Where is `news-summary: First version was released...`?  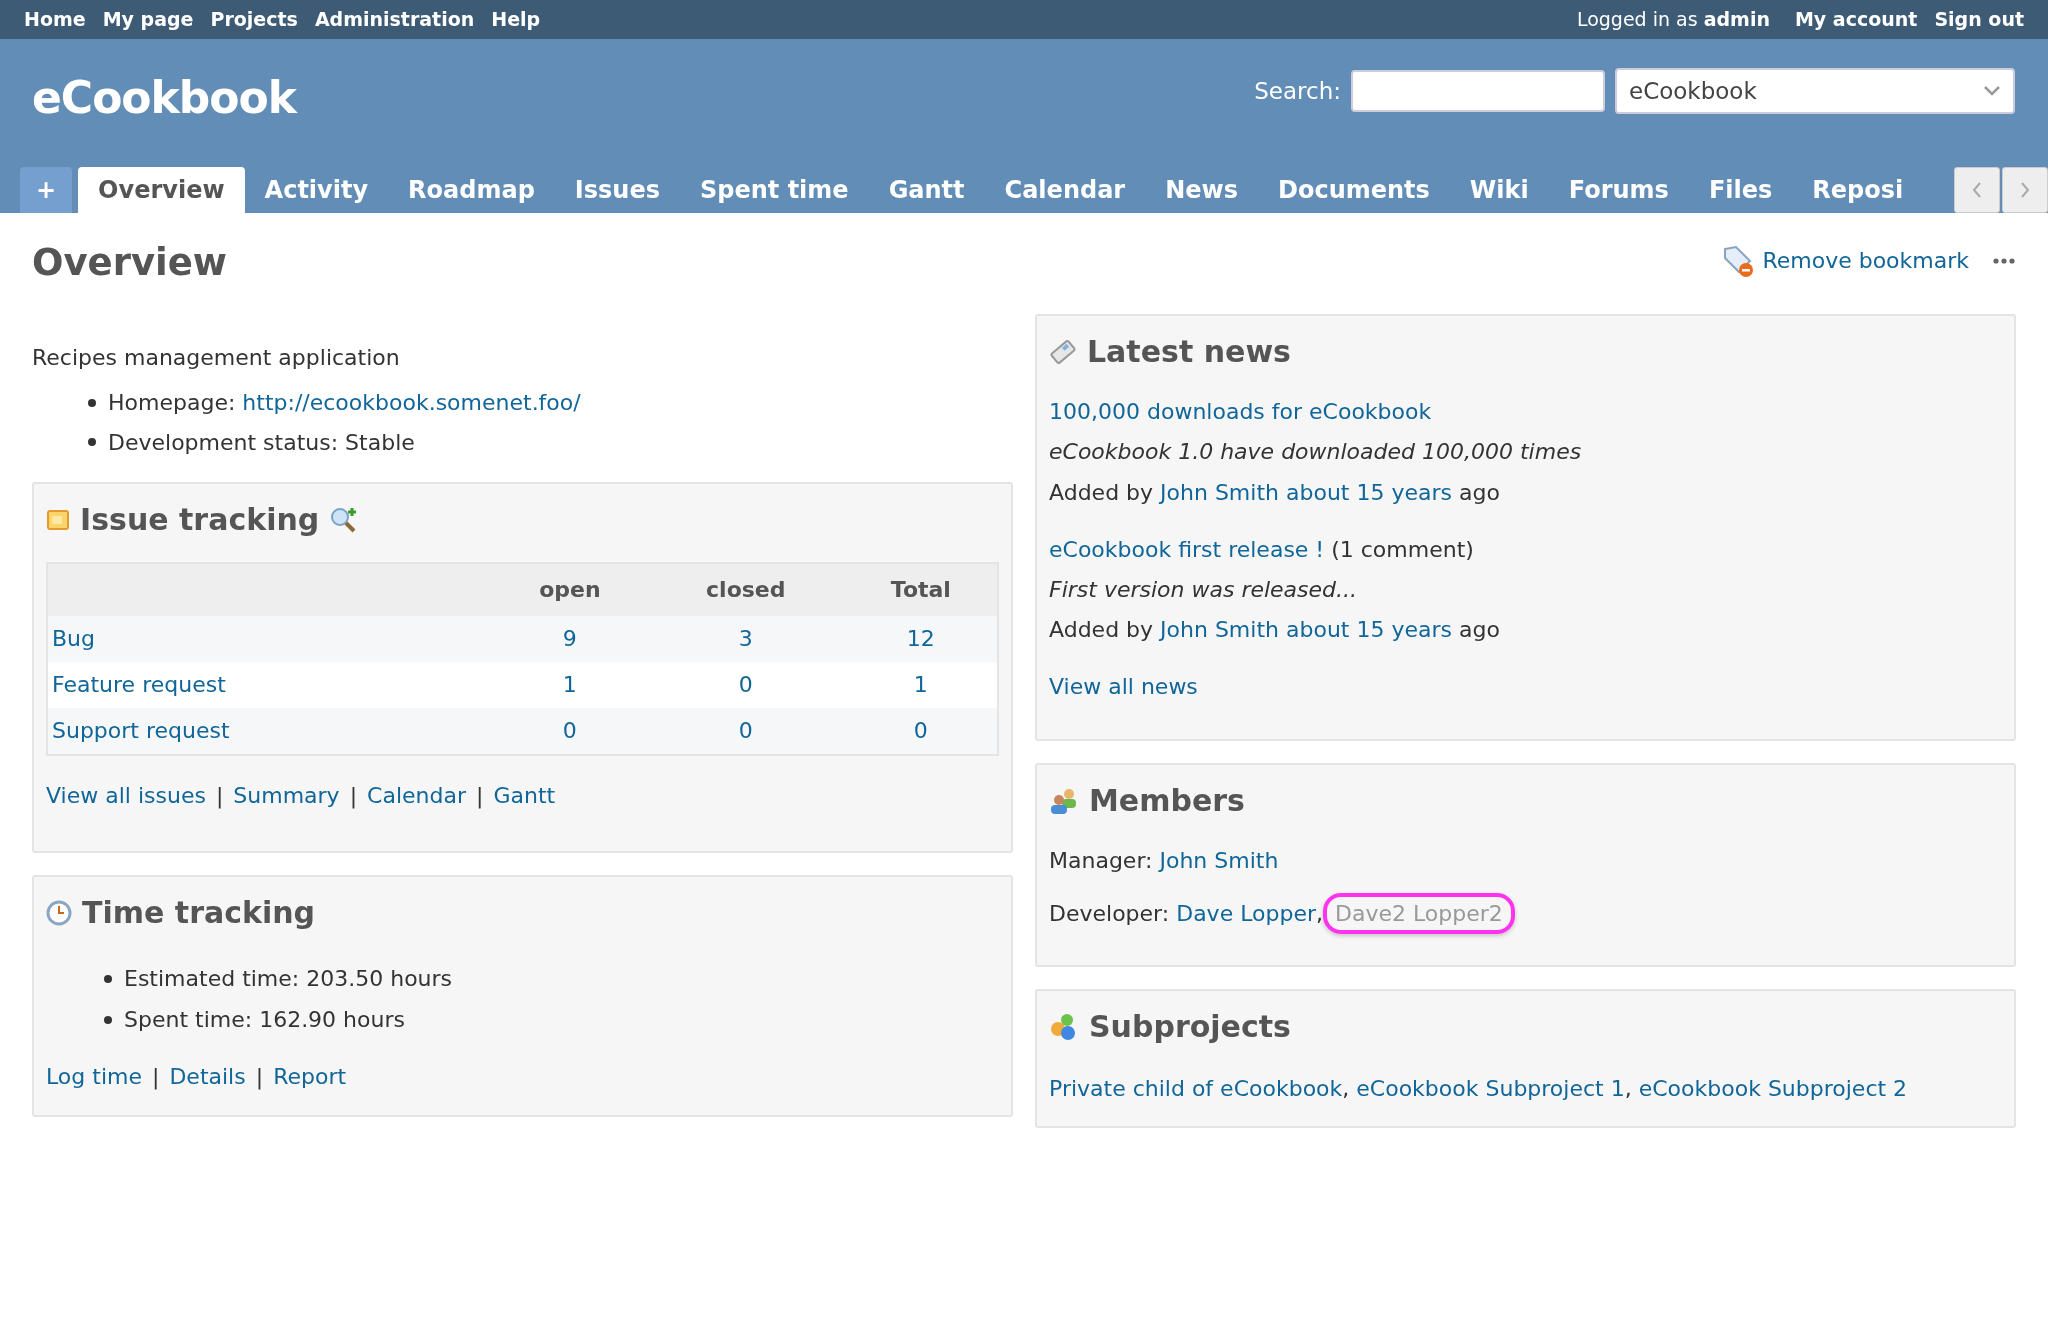
news-summary: First version was released... is located at coordinates (1204, 589).